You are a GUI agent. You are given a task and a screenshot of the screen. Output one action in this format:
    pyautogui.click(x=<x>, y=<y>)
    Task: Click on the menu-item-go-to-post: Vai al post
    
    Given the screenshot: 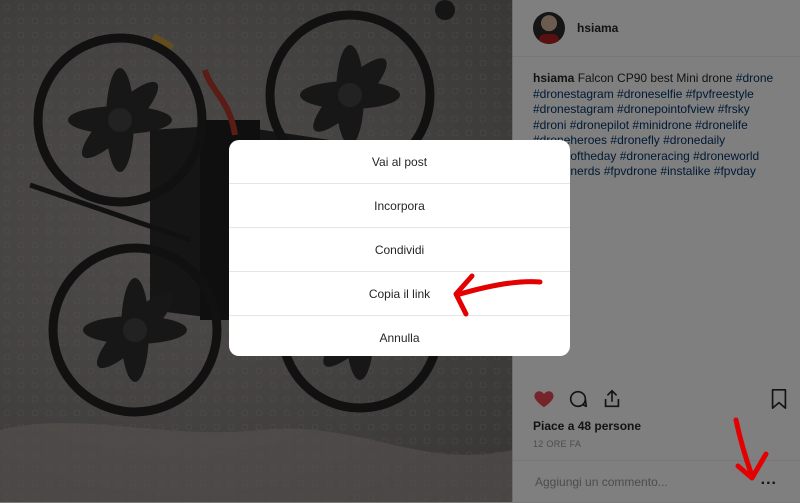 What is the action you would take?
    pyautogui.click(x=399, y=162)
    